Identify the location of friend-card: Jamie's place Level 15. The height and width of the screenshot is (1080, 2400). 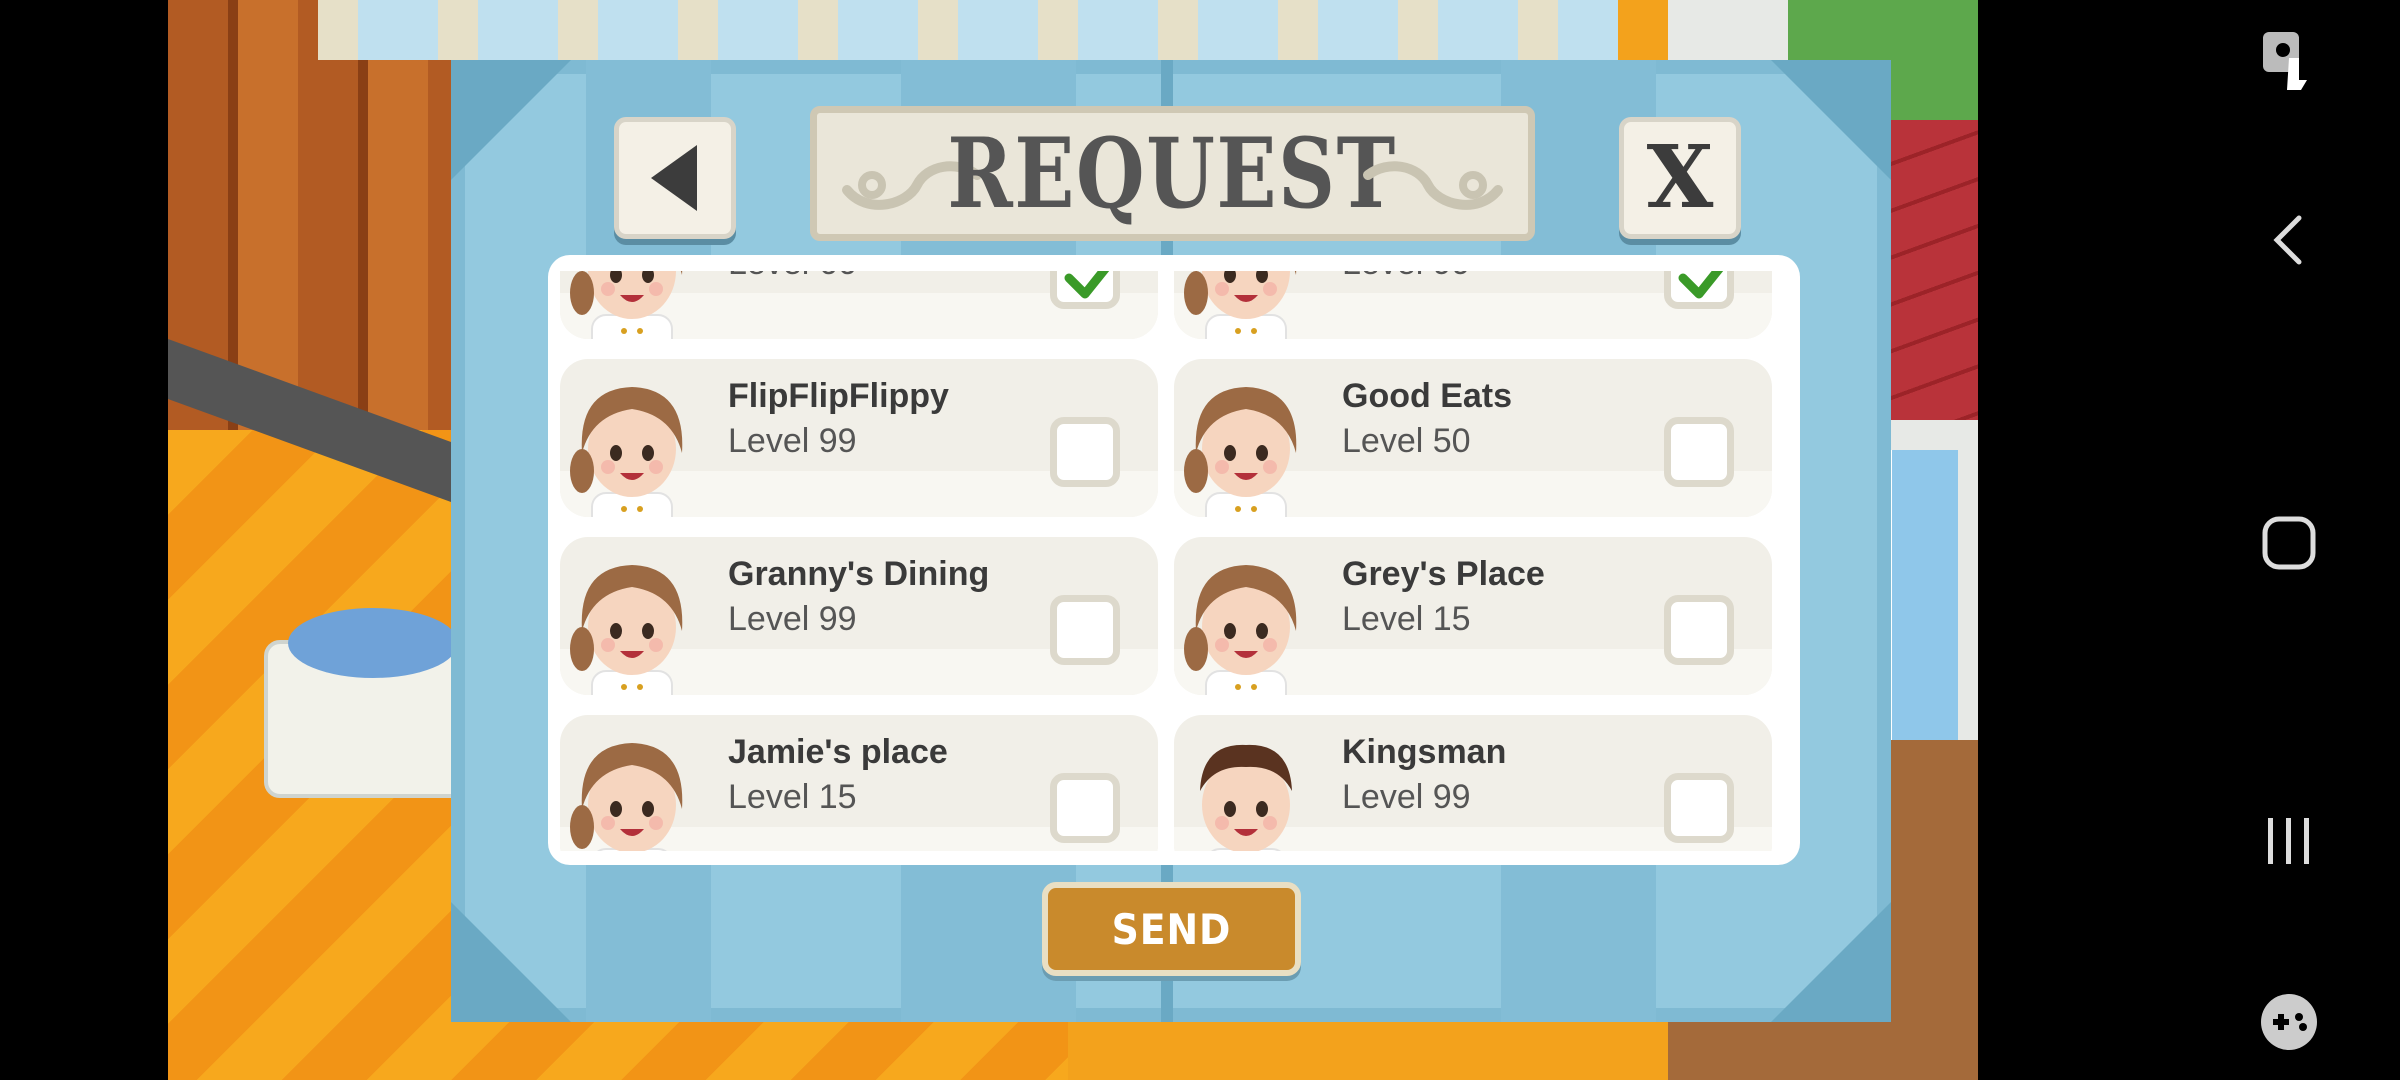
(859, 783).